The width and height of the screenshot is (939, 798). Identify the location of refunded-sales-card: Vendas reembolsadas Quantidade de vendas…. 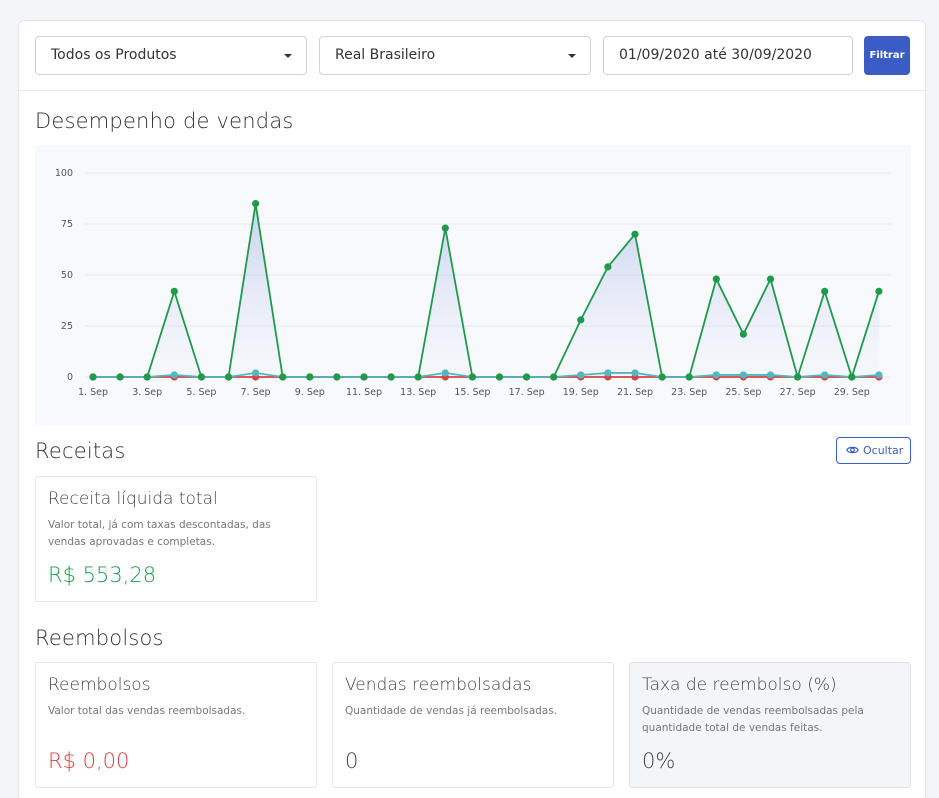
(473, 725).